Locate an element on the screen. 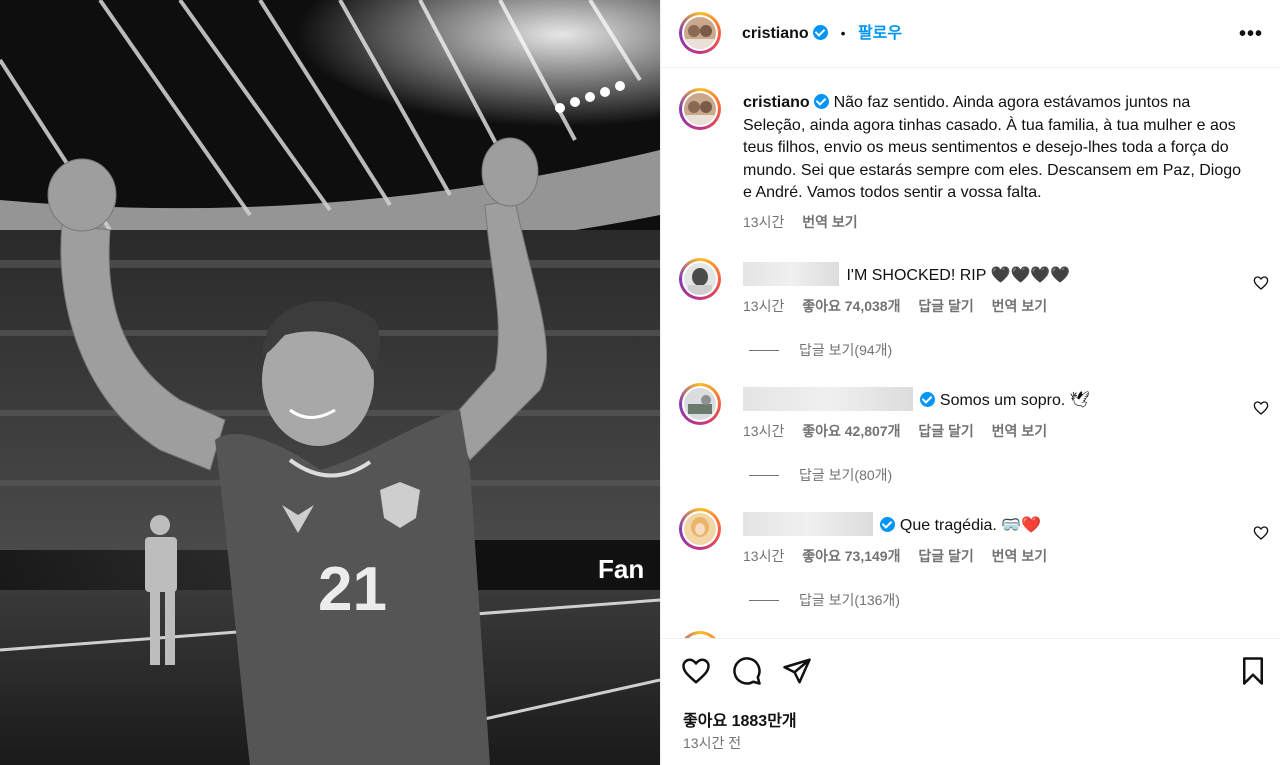  author-avatar is located at coordinates (700, 33).